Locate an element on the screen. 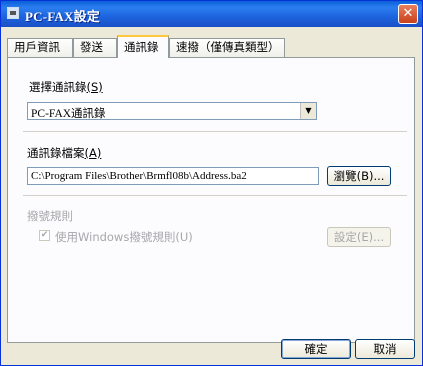 This screenshot has width=423, height=366. chevron-down-icon: ▼ is located at coordinates (308, 111).